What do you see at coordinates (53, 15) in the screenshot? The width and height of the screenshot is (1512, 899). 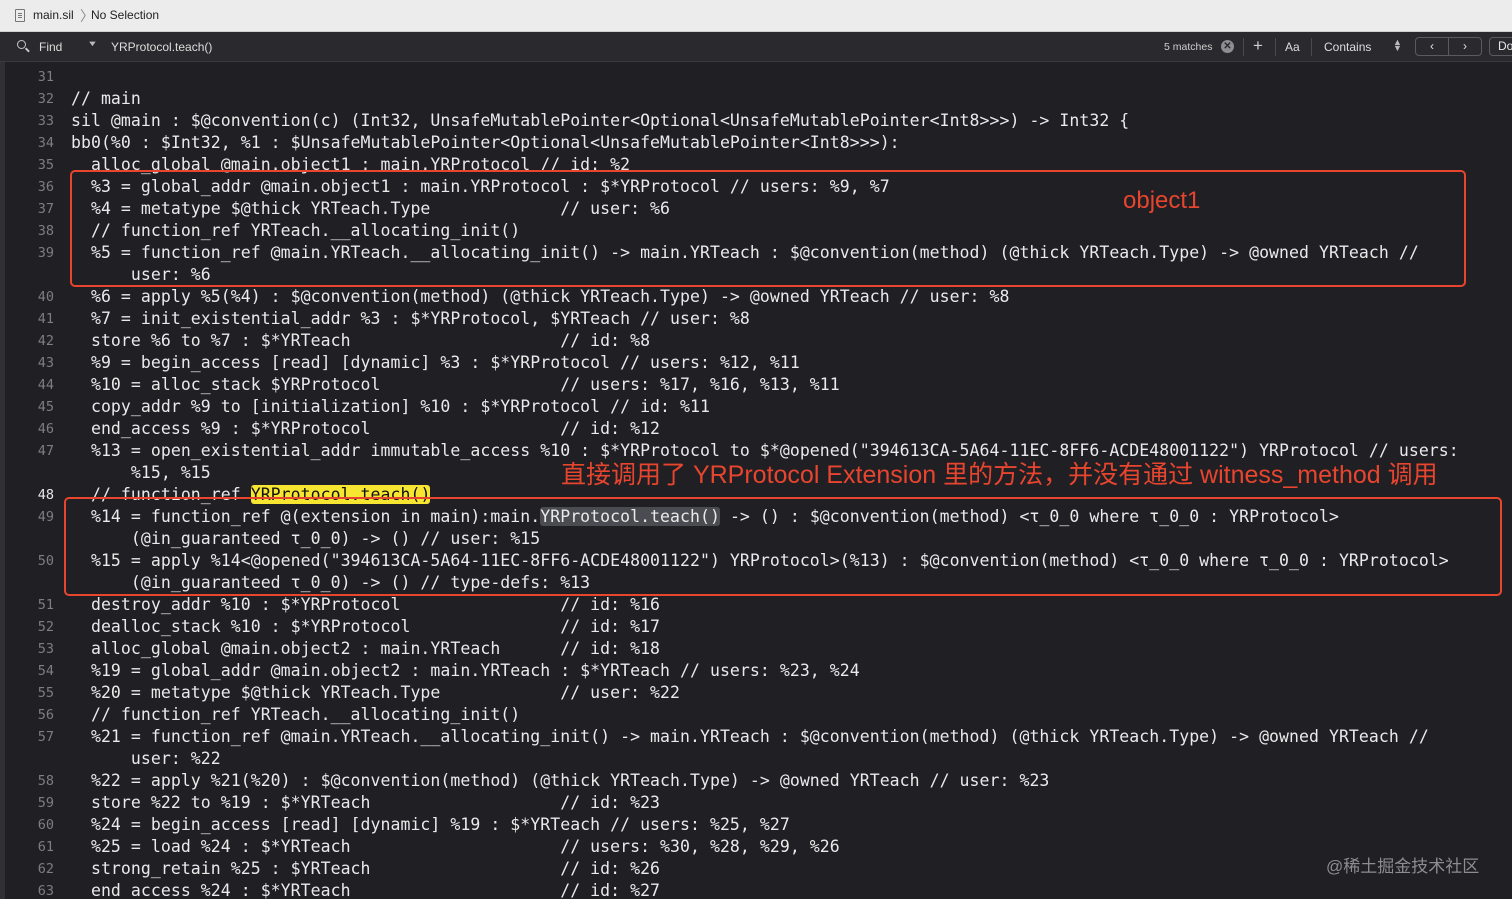 I see `breadcrumb-file: main.sil` at bounding box center [53, 15].